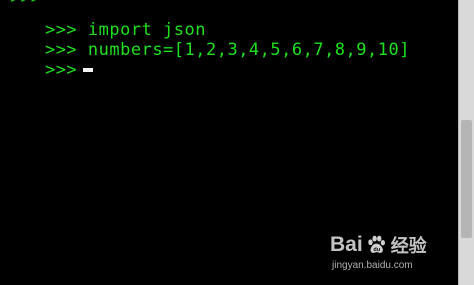  I want to click on watermark-product: 经验, so click(408, 246).